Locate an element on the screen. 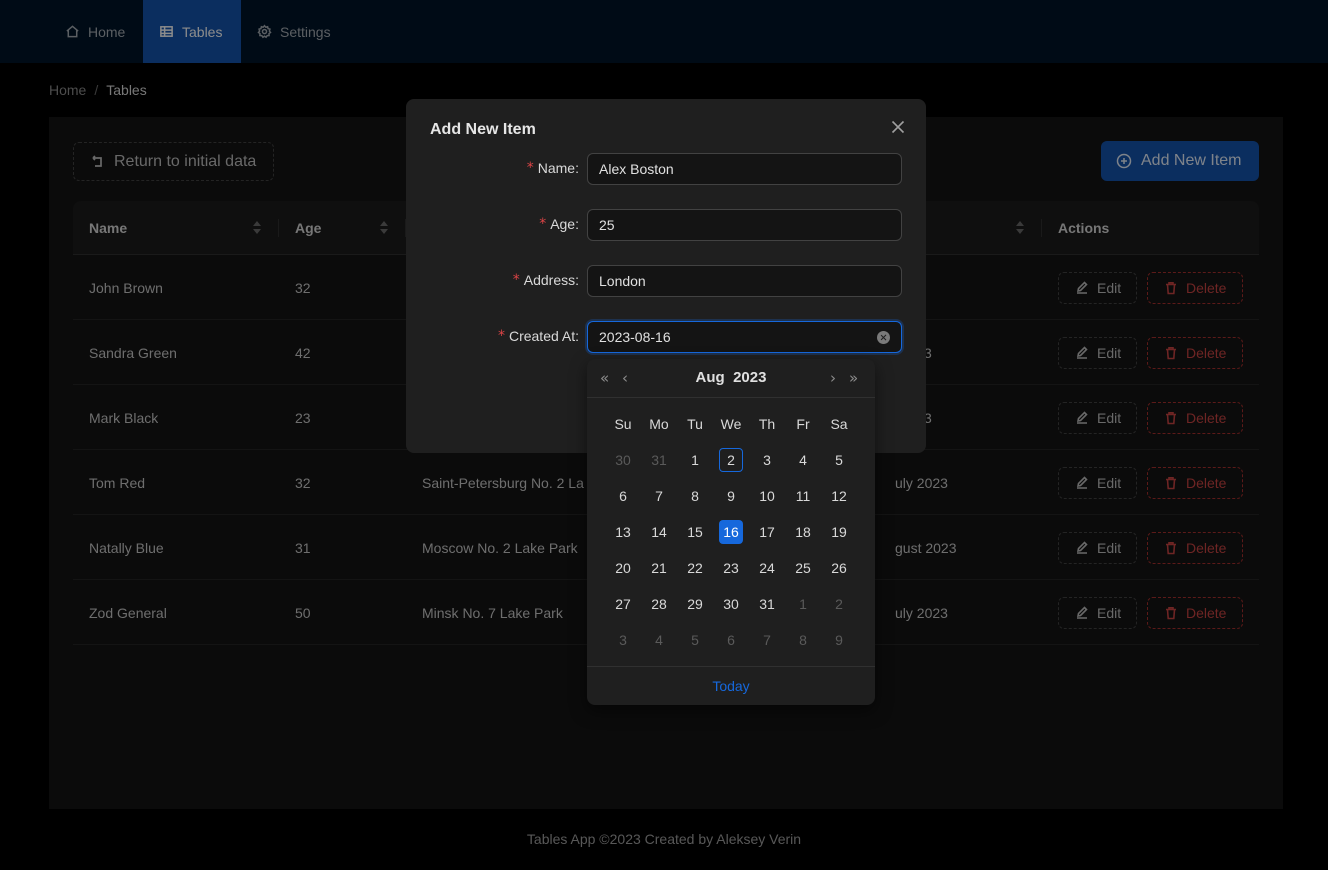 The image size is (1328, 870). age-label: * Age: is located at coordinates (559, 224).